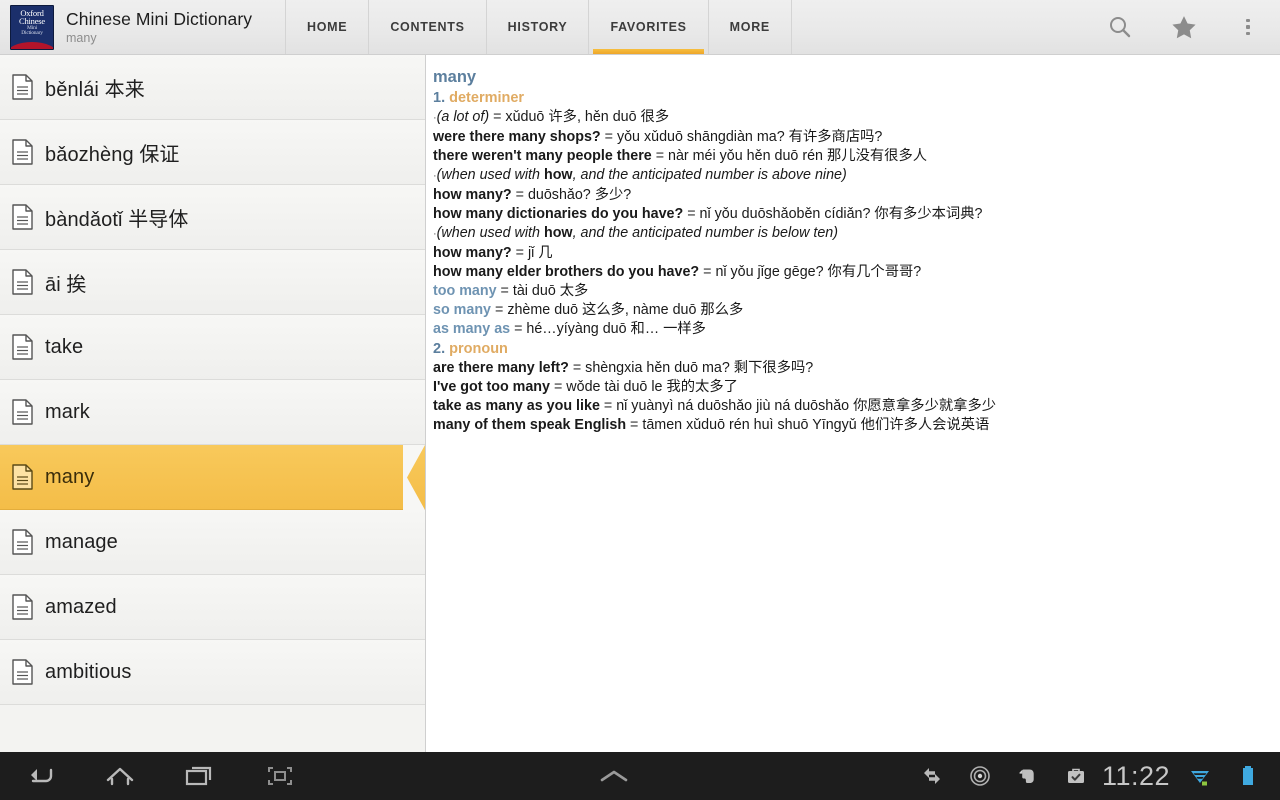 This screenshot has height=800, width=1280. Describe the element at coordinates (550, 291) in the screenshot. I see `translation: tài duō 太多` at that location.